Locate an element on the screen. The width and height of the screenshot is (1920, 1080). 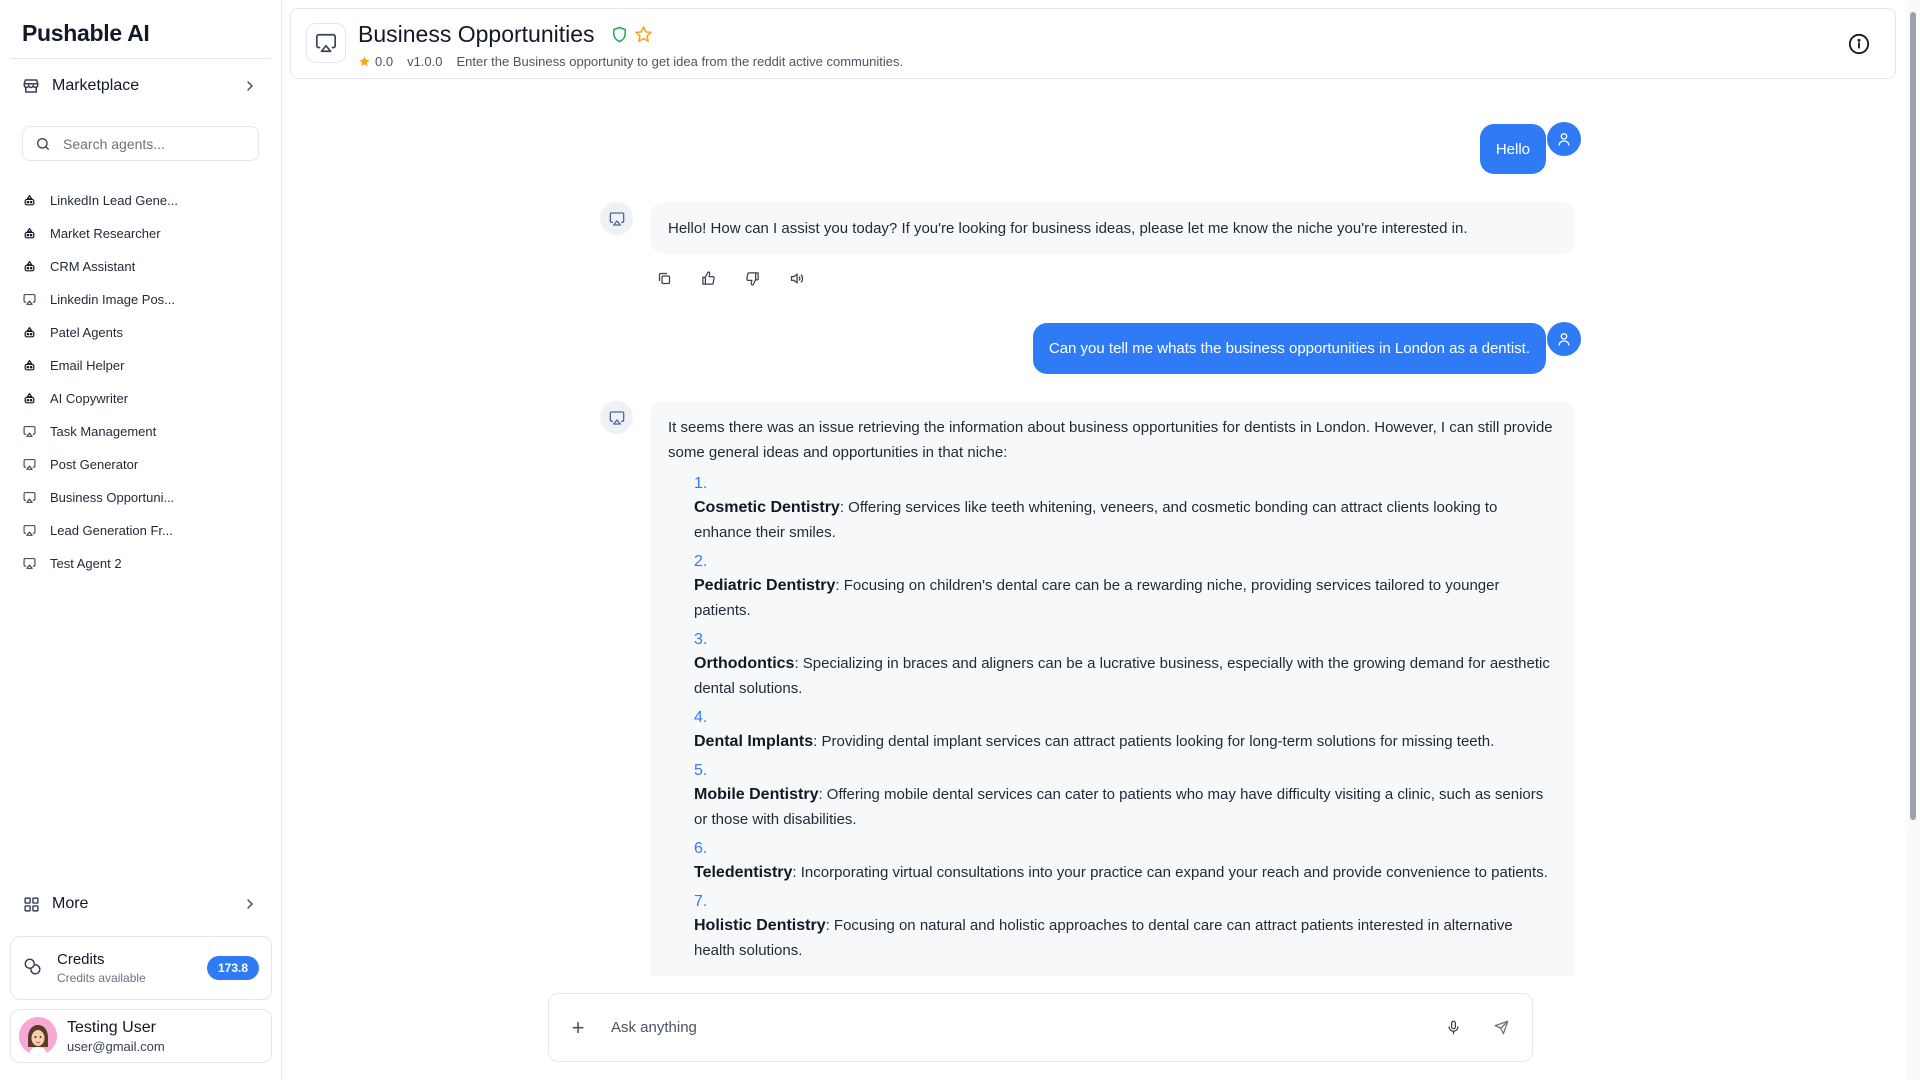
star-icon is located at coordinates (643, 34).